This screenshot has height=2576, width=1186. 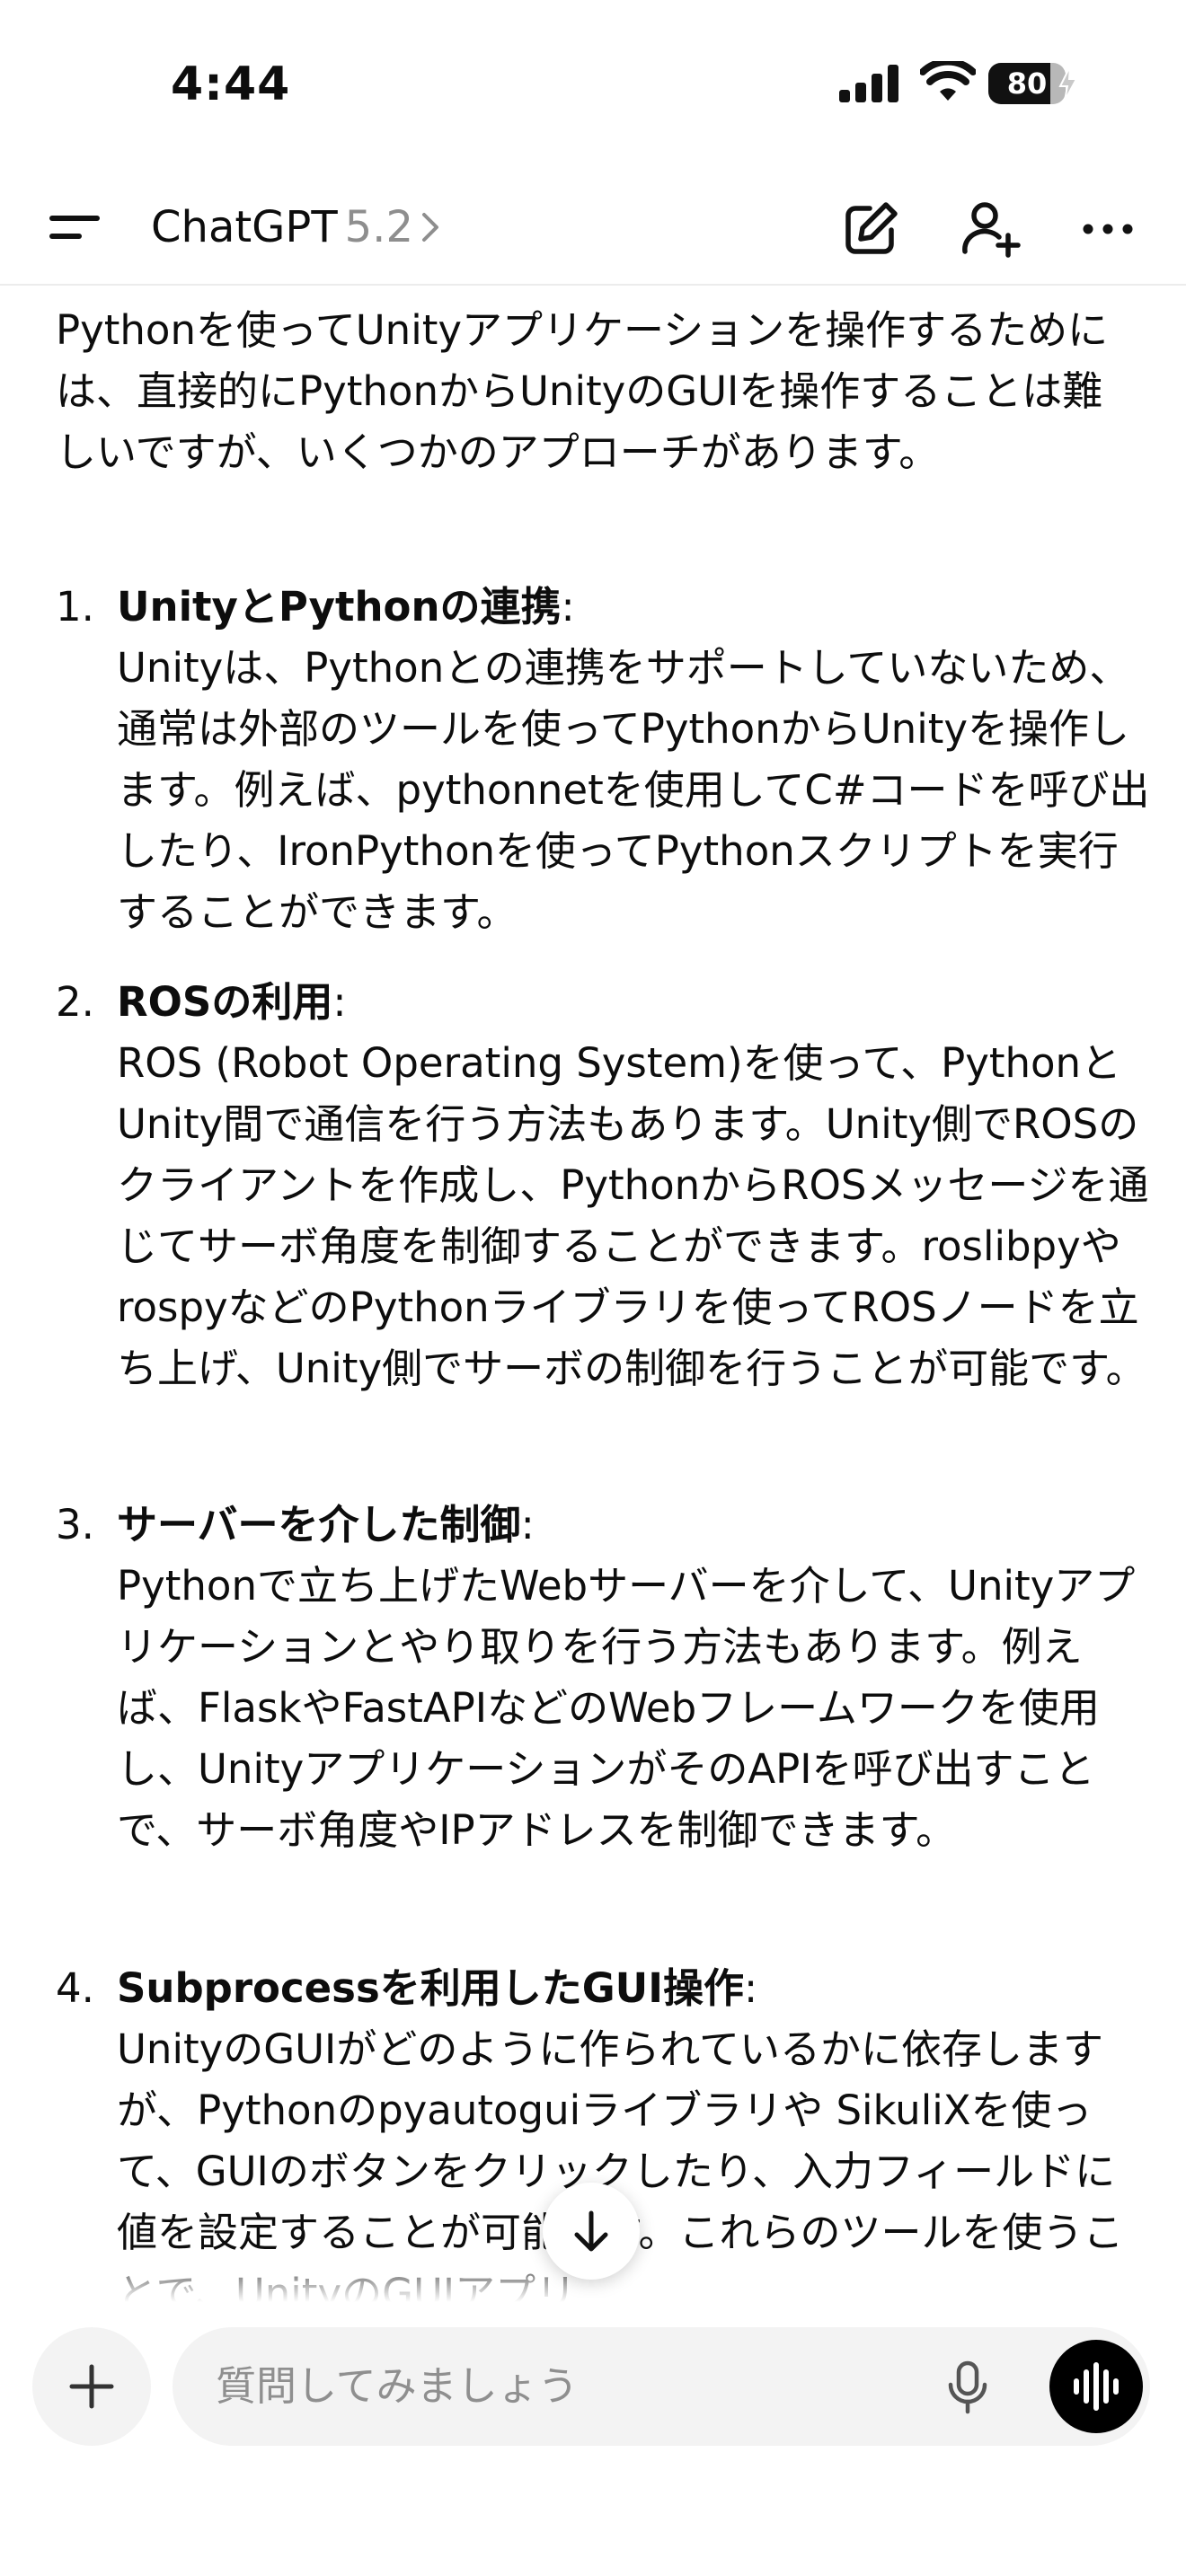 What do you see at coordinates (870, 229) in the screenshot?
I see `new-chat-icon` at bounding box center [870, 229].